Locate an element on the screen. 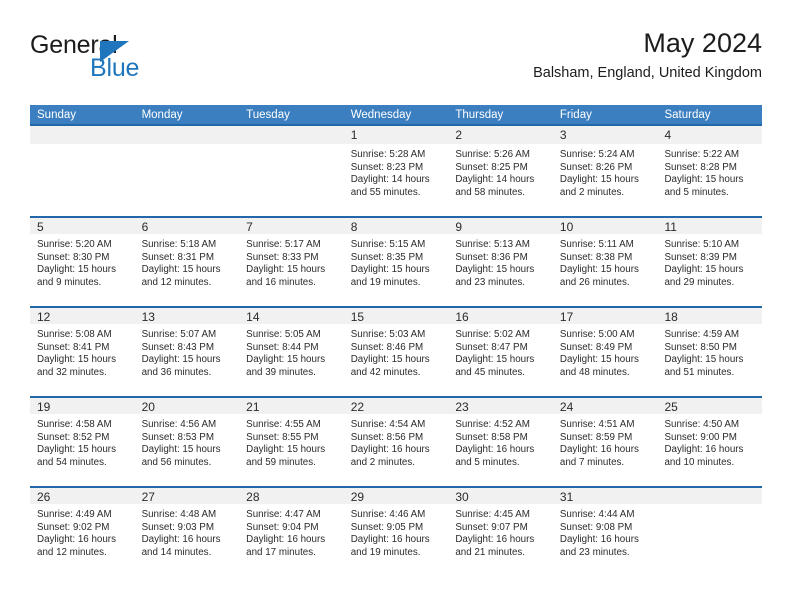 The height and width of the screenshot is (612, 792). day-number: 29 is located at coordinates (396, 496).